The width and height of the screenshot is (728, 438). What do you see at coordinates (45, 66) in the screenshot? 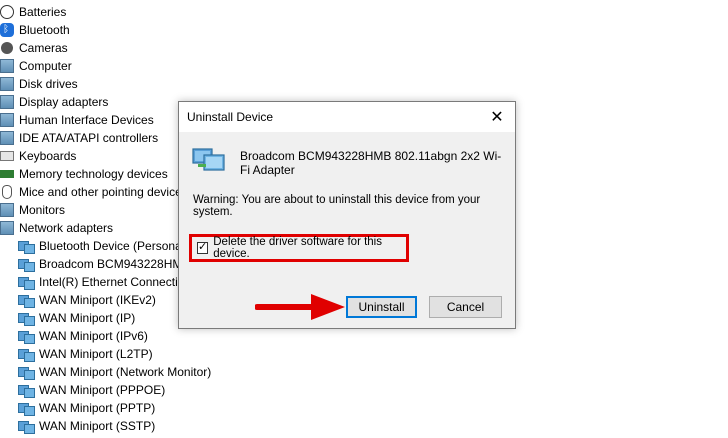
I see `tree-item-label: Computer` at bounding box center [45, 66].